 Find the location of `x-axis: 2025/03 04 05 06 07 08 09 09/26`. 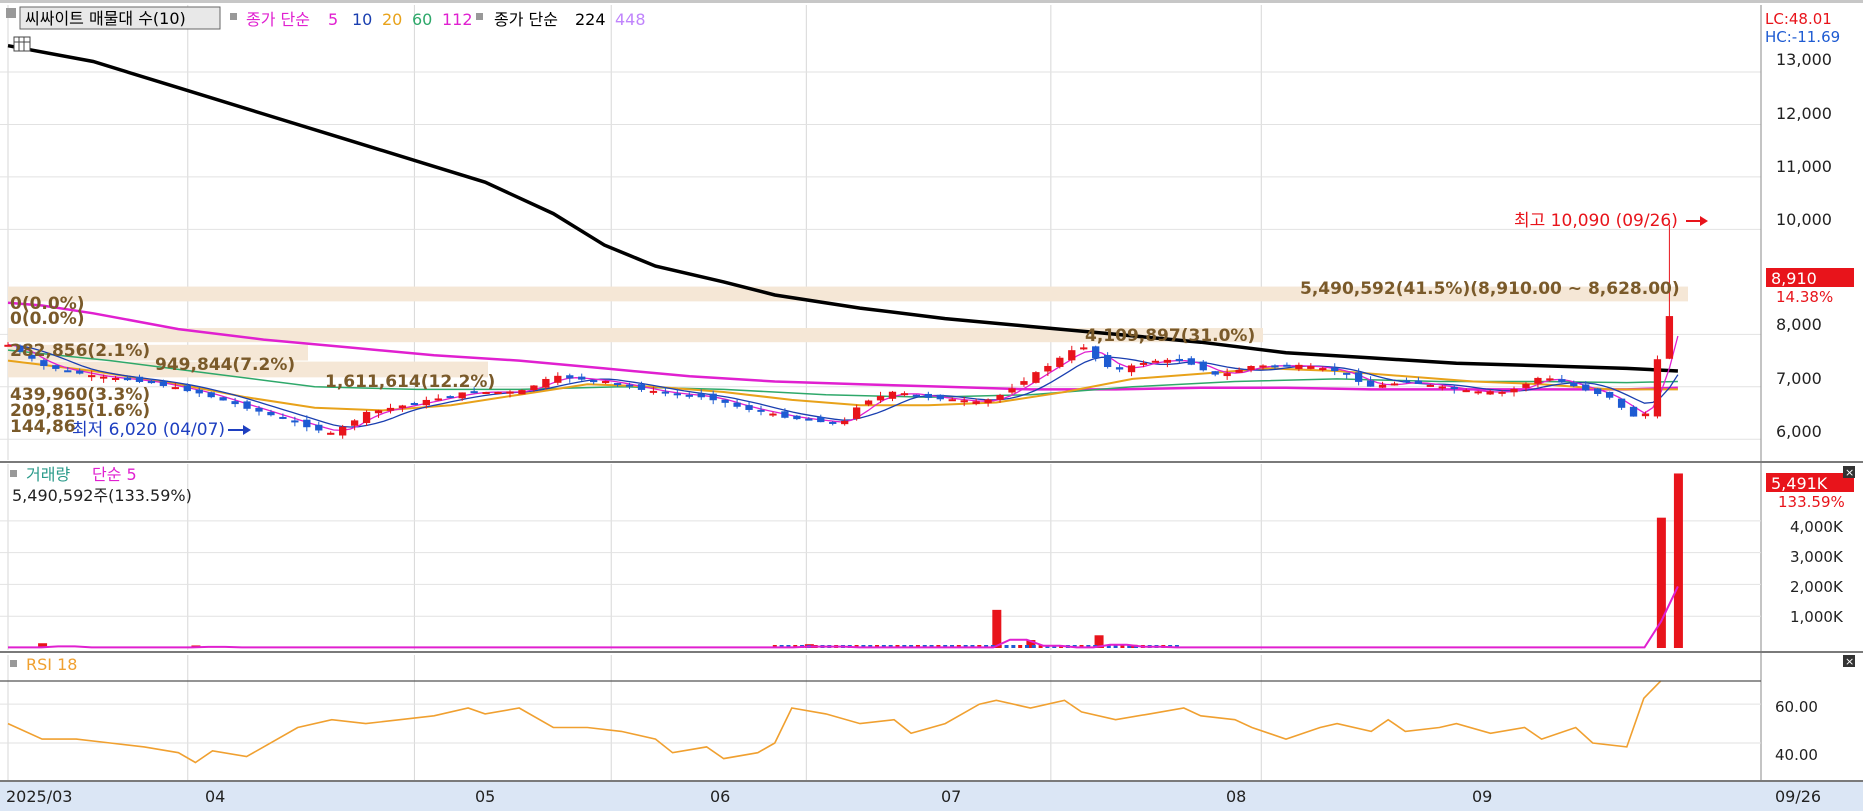

x-axis: 2025/03 04 05 06 07 08 09 09/26 is located at coordinates (931, 796).